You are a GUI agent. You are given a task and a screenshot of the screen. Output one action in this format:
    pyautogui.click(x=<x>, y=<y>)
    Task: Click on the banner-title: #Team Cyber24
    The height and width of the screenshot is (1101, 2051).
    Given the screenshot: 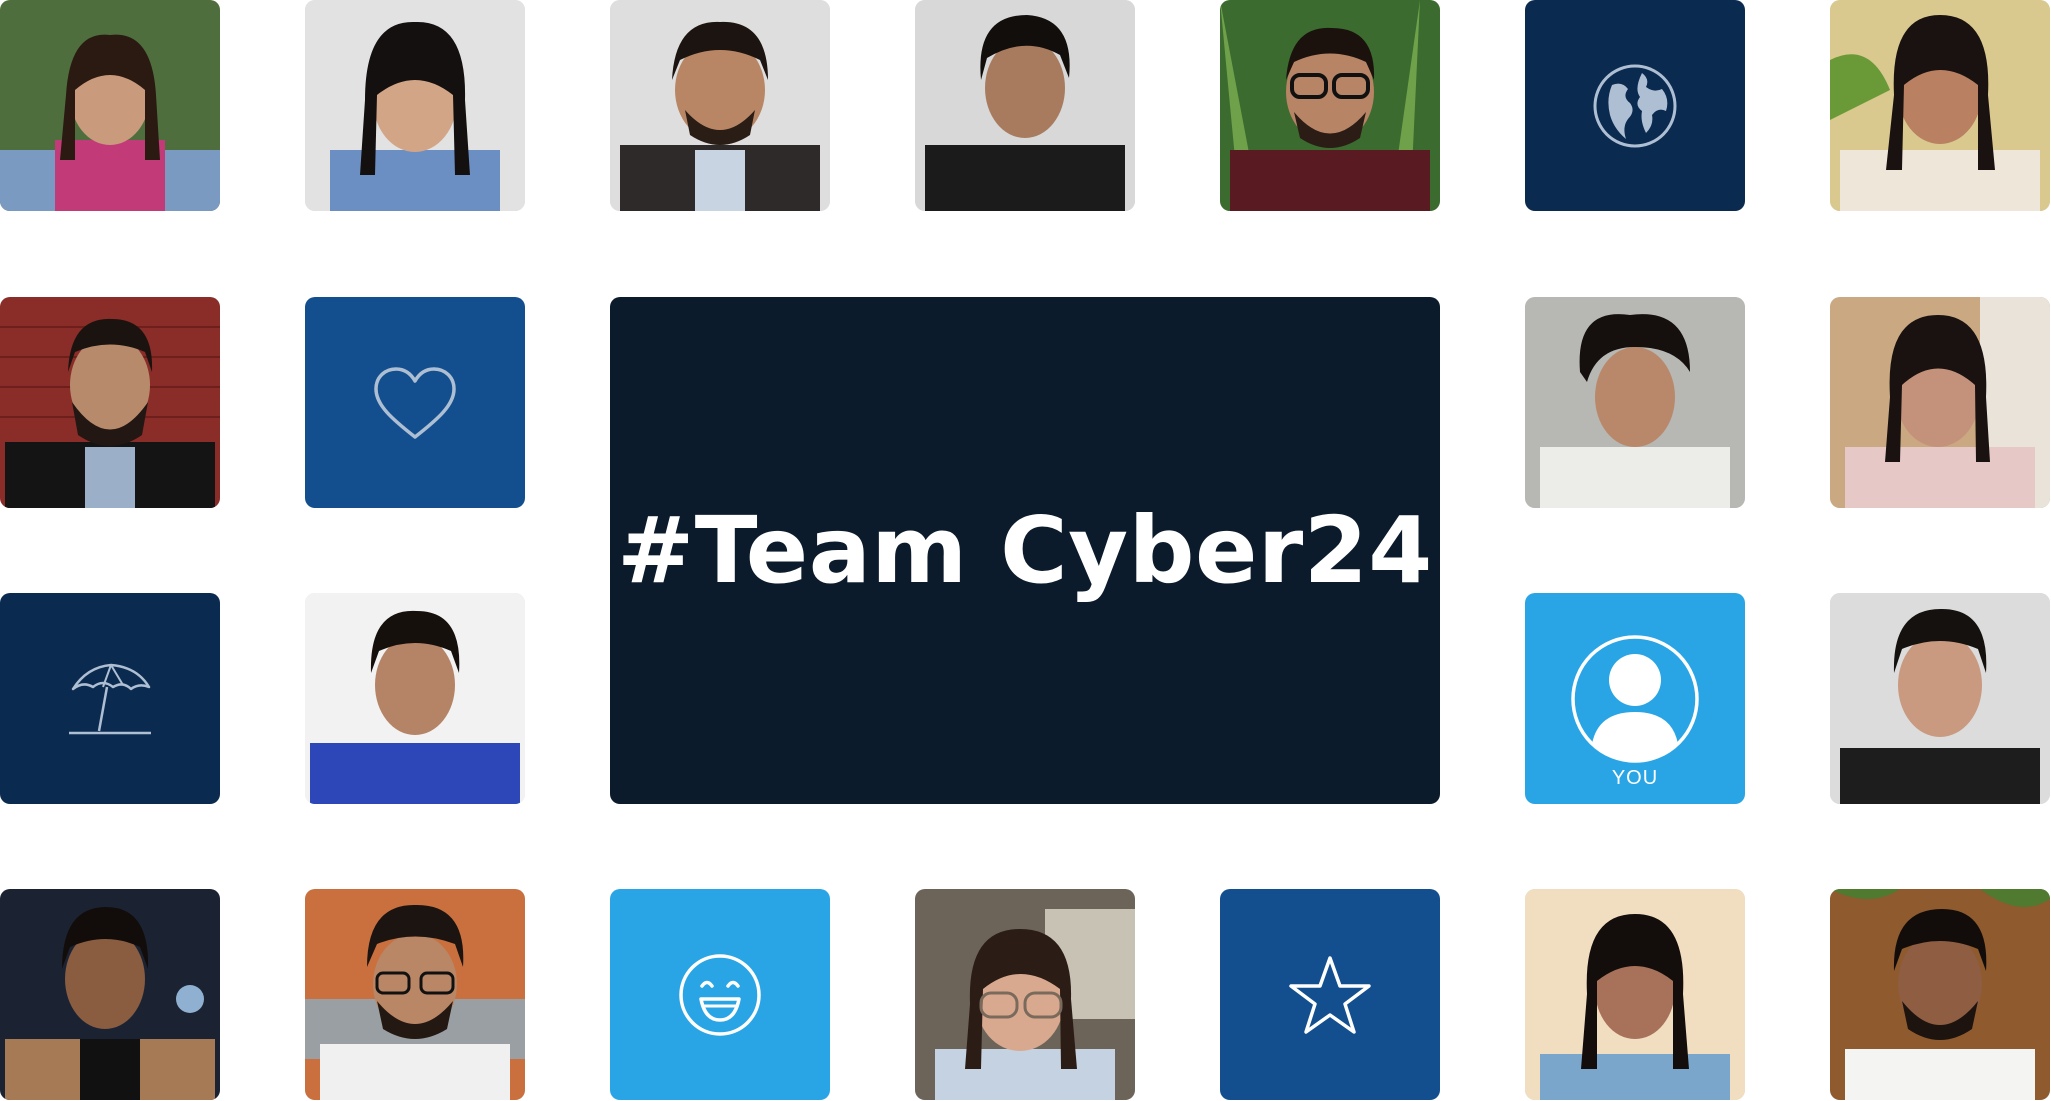 What is the action you would take?
    pyautogui.click(x=1025, y=550)
    